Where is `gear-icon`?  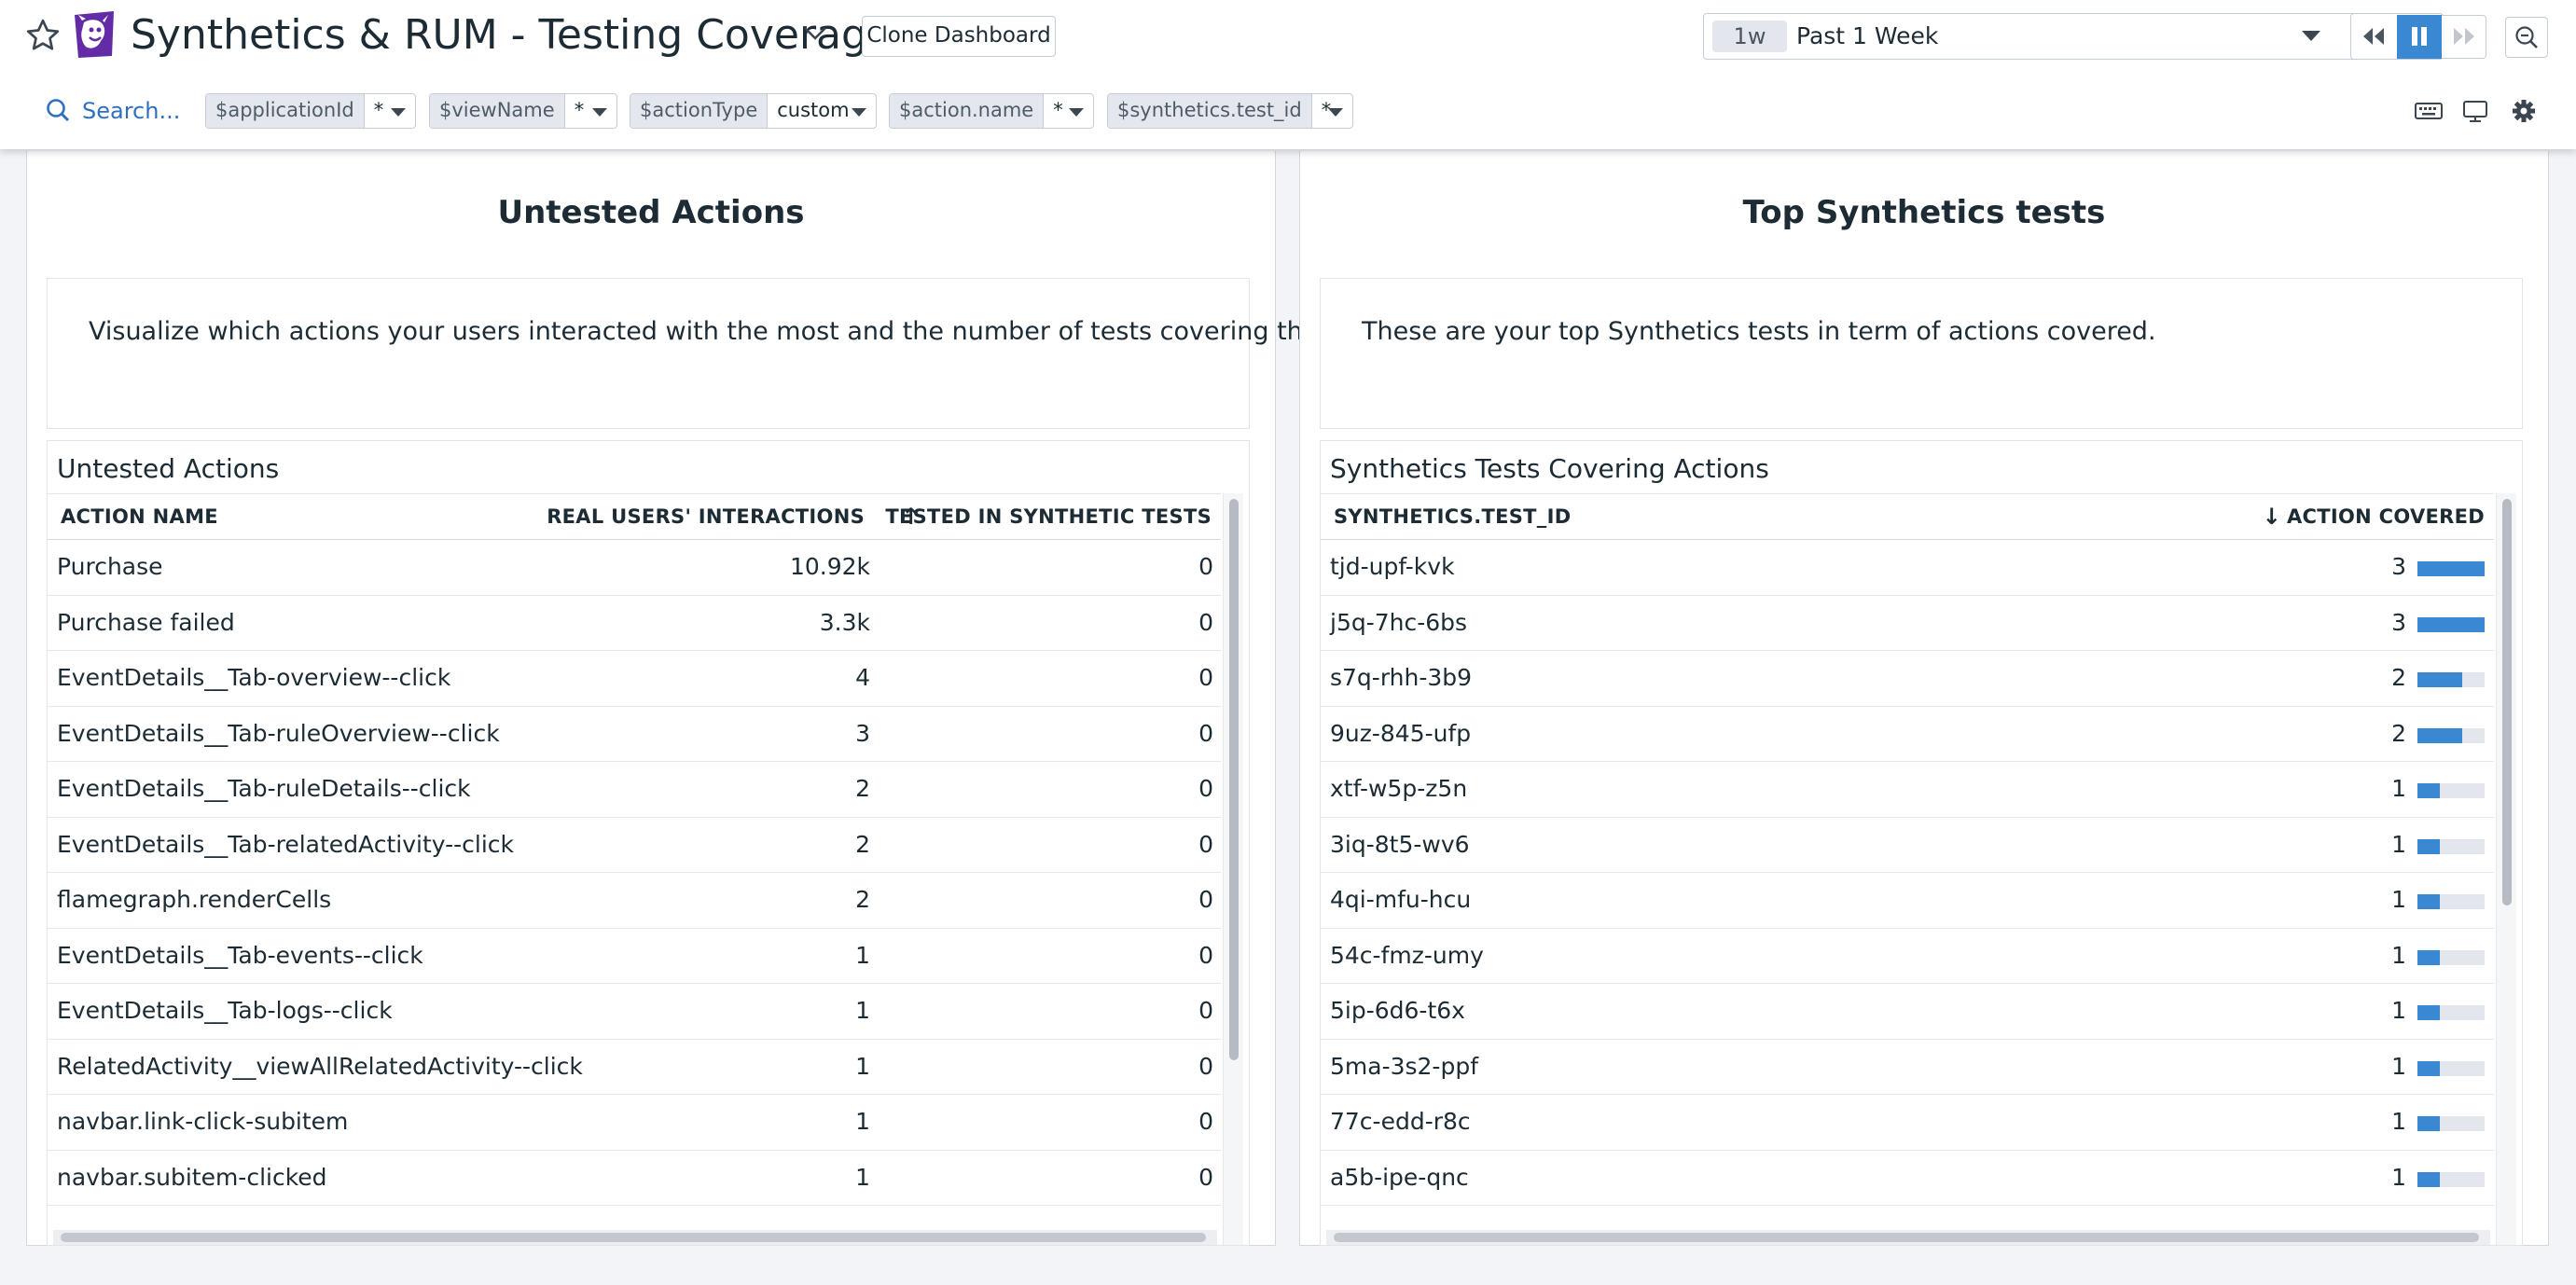
gear-icon is located at coordinates (2524, 111).